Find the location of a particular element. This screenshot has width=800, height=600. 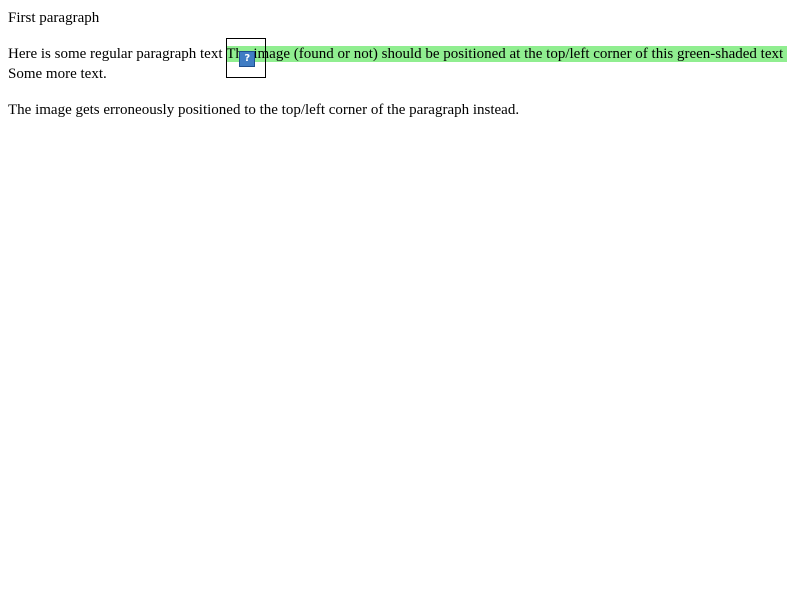

first-paragraph: First paragraph is located at coordinates (54, 18).